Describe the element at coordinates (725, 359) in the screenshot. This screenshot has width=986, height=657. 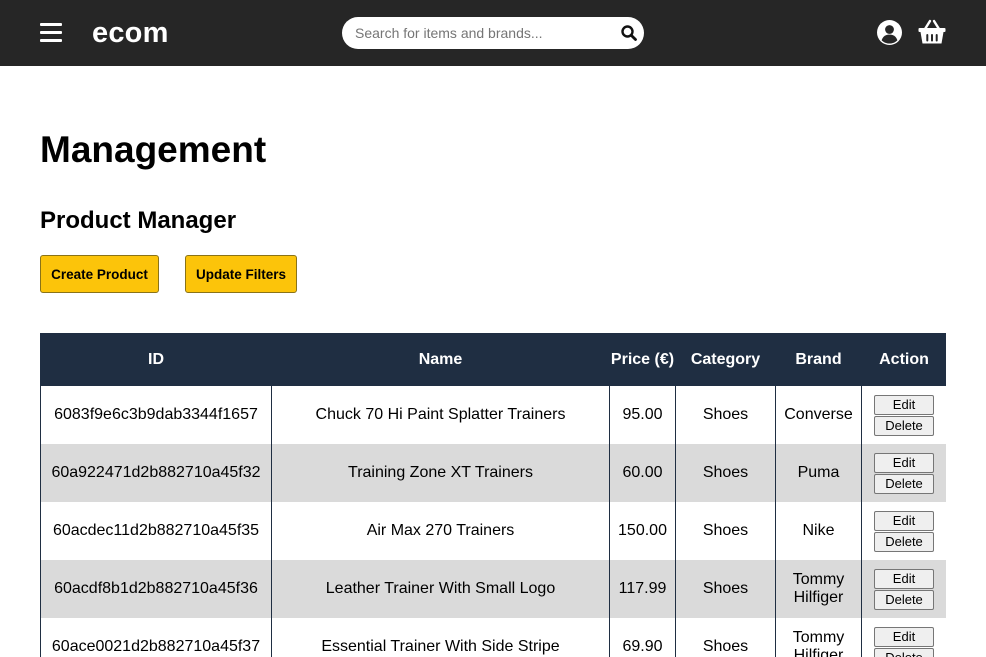
I see `column-header-category: Category` at that location.